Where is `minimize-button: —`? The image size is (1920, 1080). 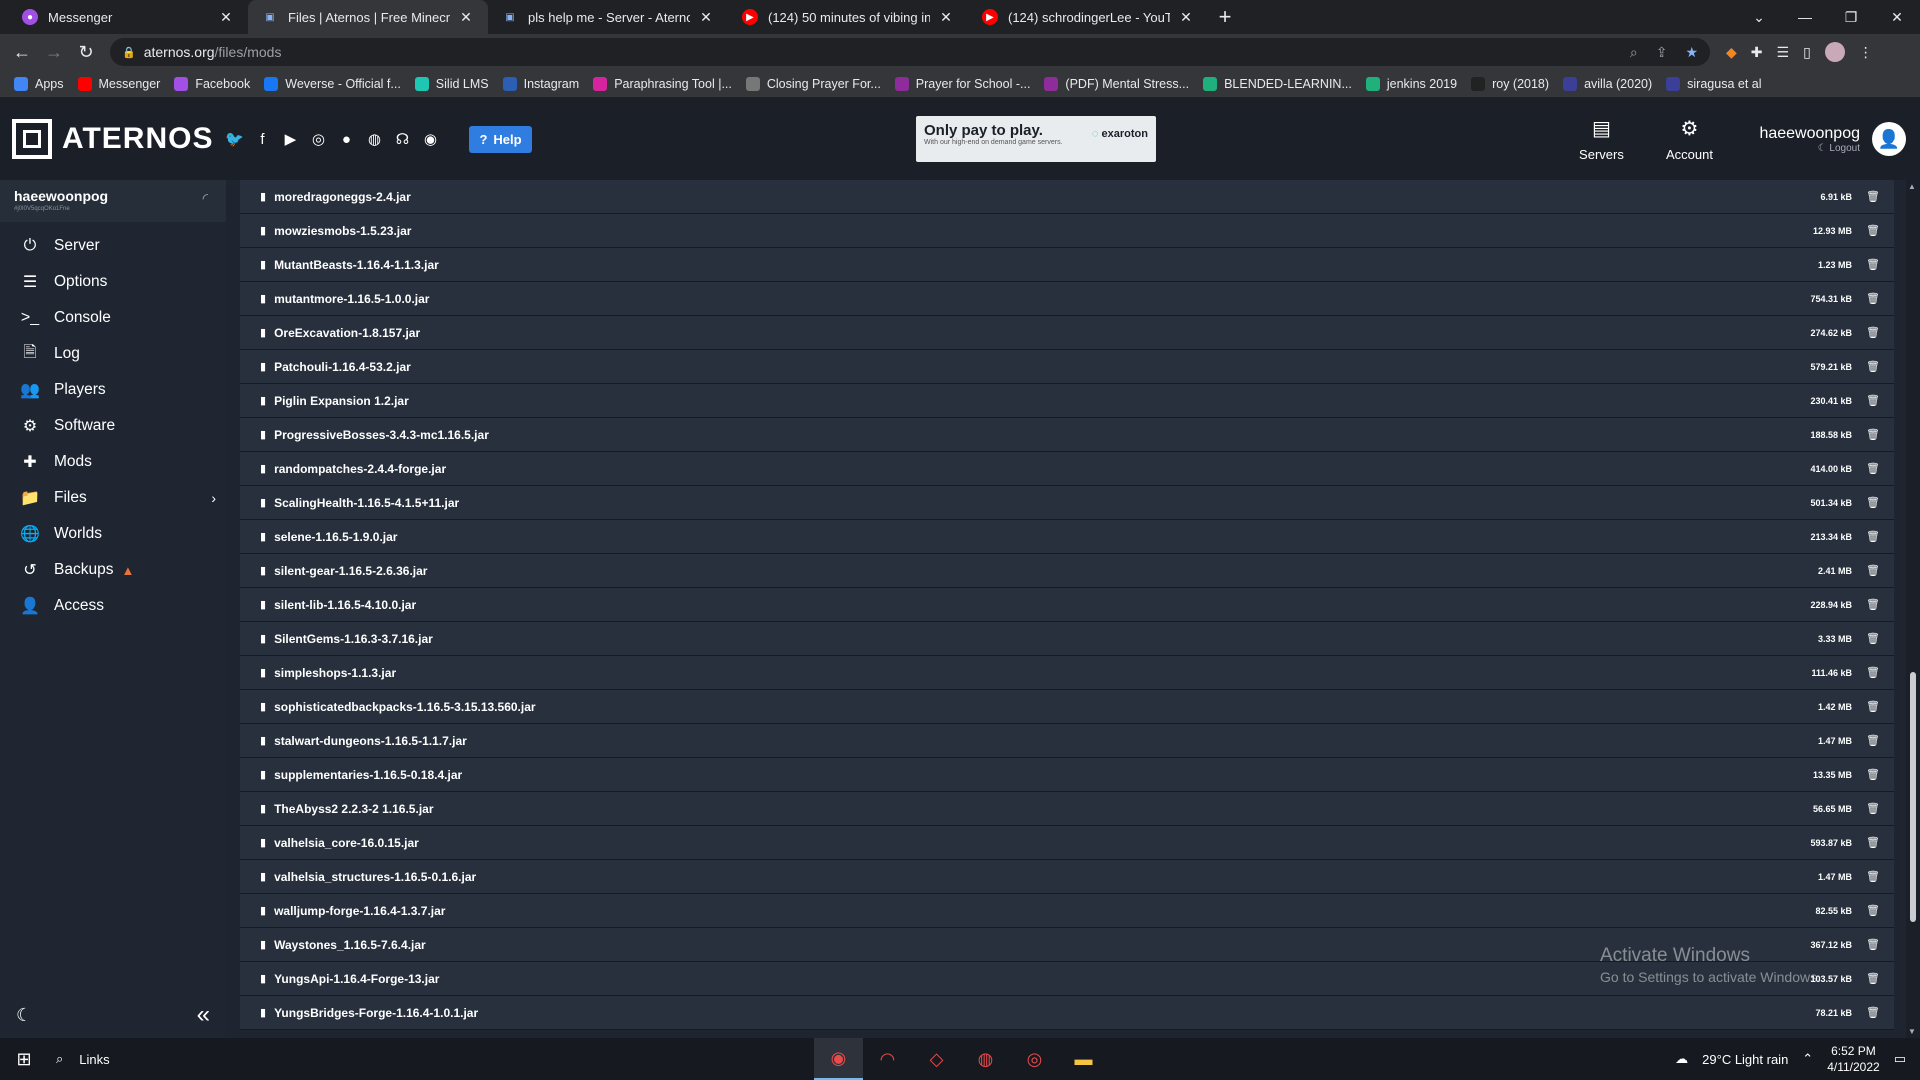
minimize-button: — is located at coordinates (1805, 17).